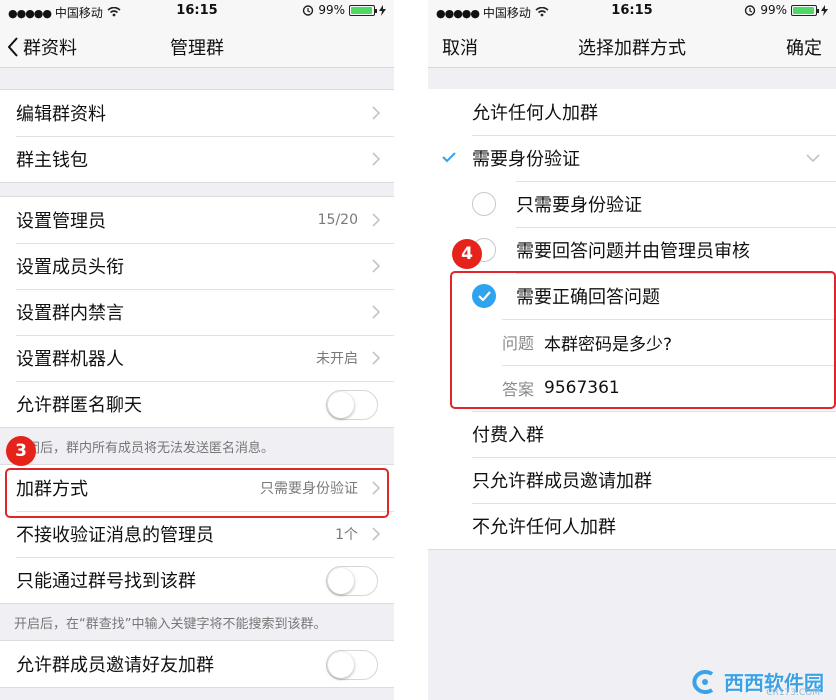 Image resolution: width=836 pixels, height=700 pixels. I want to click on invite-friends-toggle, so click(352, 665).